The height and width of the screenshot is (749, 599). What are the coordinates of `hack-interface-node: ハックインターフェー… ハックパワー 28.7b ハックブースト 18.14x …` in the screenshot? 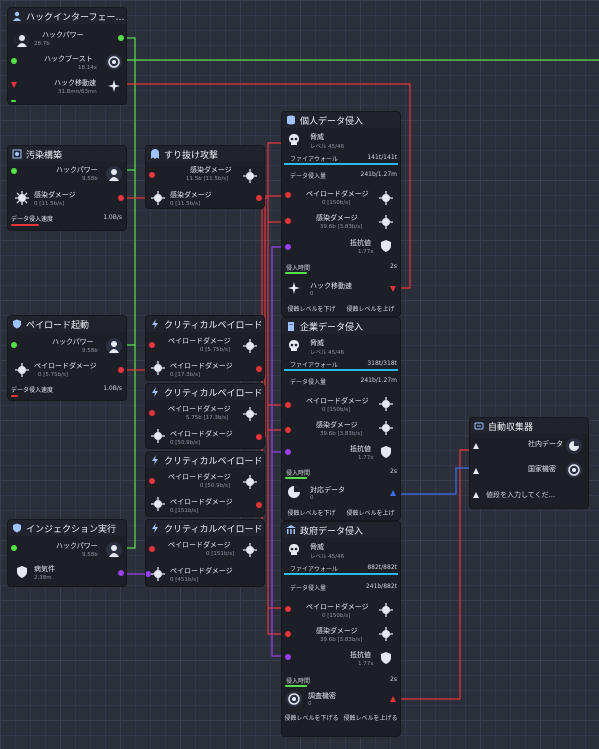 It's located at (67, 56).